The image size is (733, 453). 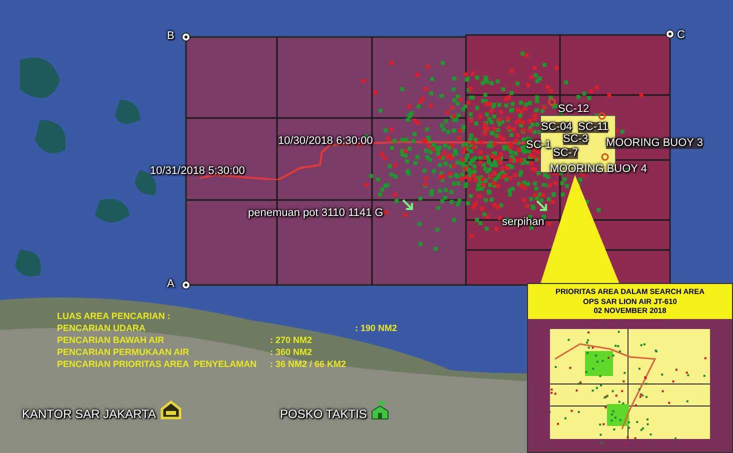 I want to click on map-label: SC-3, so click(x=575, y=139).